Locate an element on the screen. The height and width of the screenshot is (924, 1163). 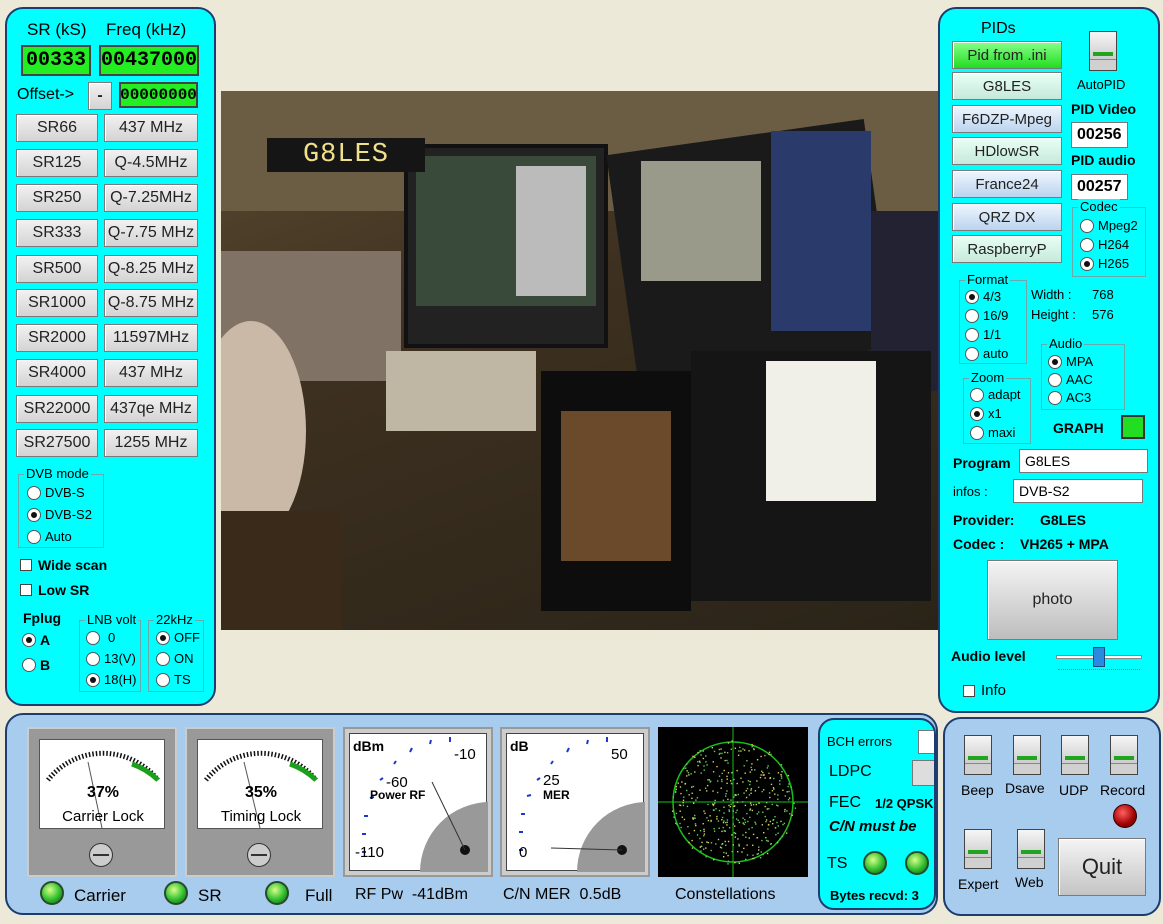
dsave-switch is located at coordinates (1027, 755).